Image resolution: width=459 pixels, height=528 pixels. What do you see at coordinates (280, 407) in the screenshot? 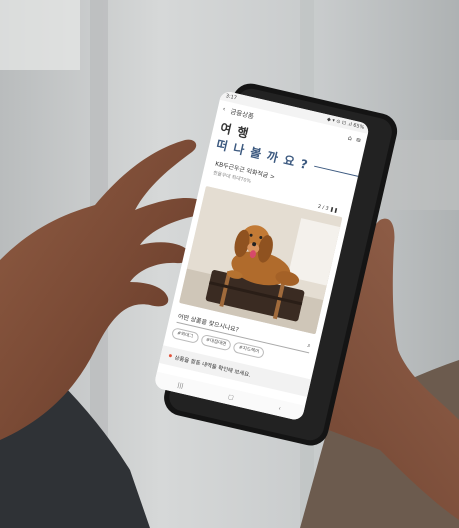
I see `back-button: ‹` at bounding box center [280, 407].